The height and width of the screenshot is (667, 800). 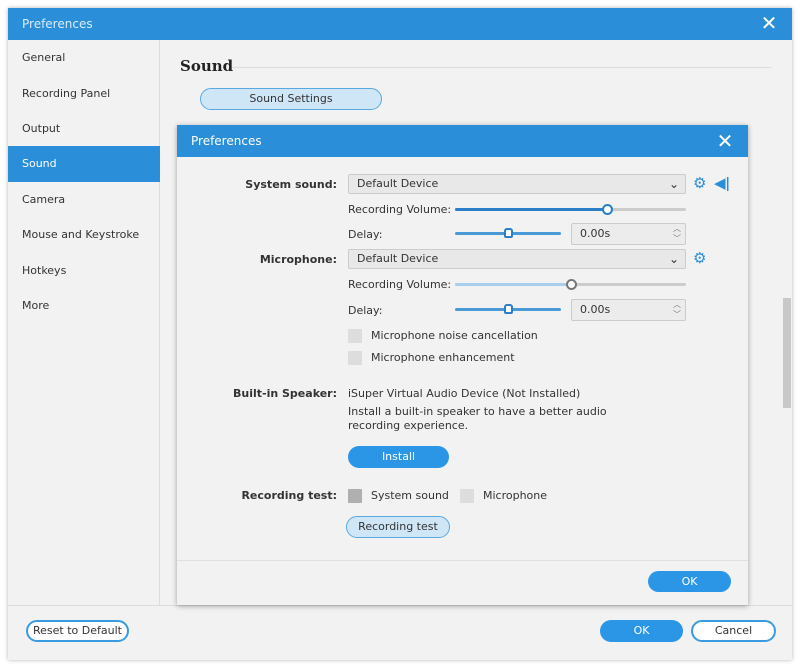 What do you see at coordinates (462, 560) in the screenshot?
I see `dialog-footer-divider` at bounding box center [462, 560].